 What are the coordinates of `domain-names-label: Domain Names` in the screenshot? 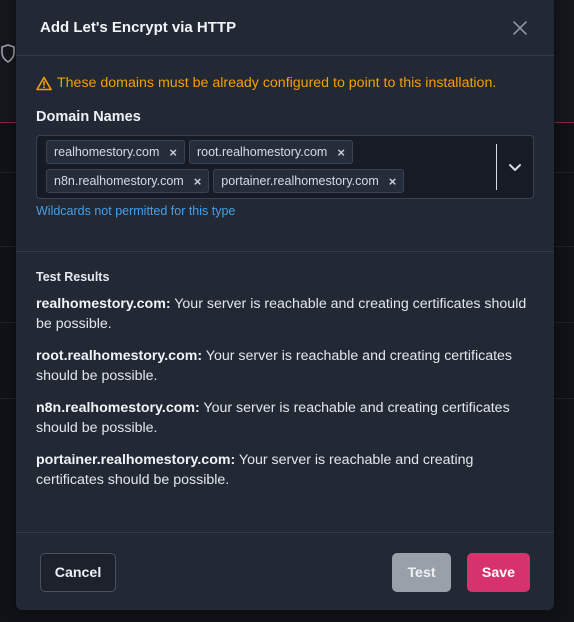 It's located at (88, 117).